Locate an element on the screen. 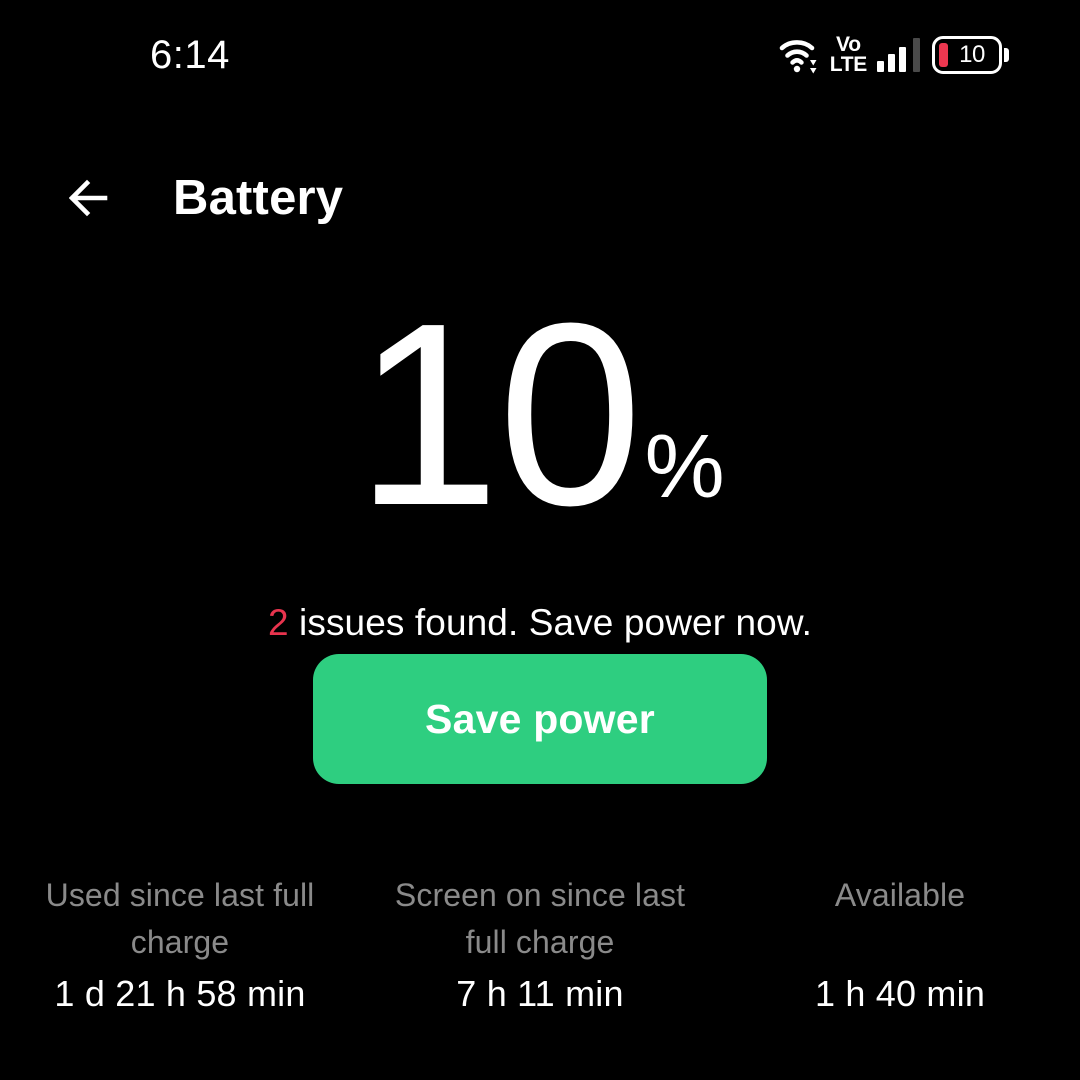 Image resolution: width=1080 pixels, height=1080 pixels. issues-count: 2 is located at coordinates (278, 622).